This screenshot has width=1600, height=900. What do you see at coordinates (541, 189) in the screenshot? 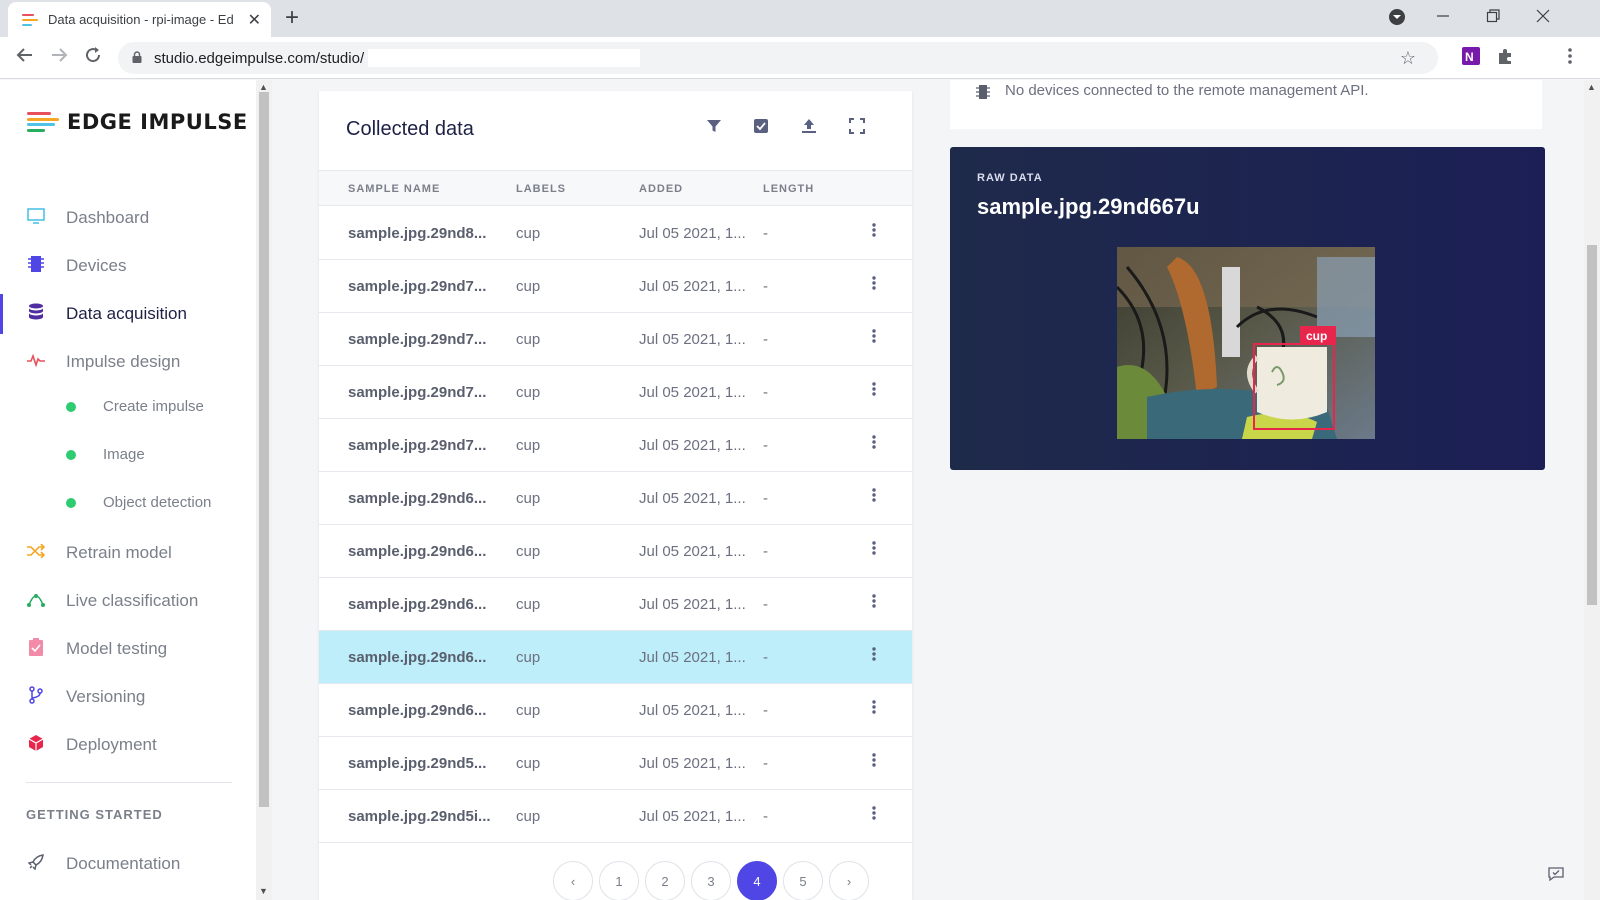
I see `column-header: LABELS` at bounding box center [541, 189].